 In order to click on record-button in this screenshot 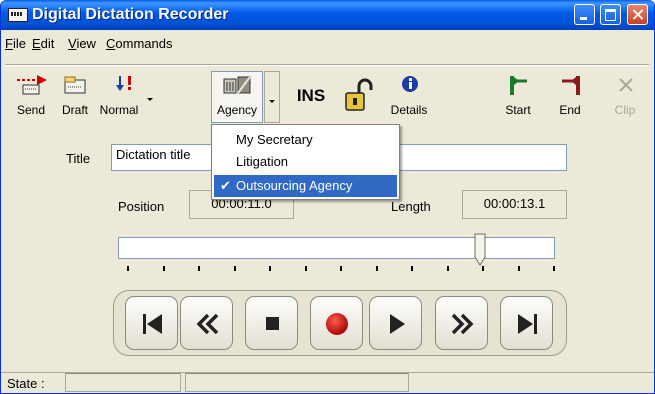, I will do `click(336, 323)`.